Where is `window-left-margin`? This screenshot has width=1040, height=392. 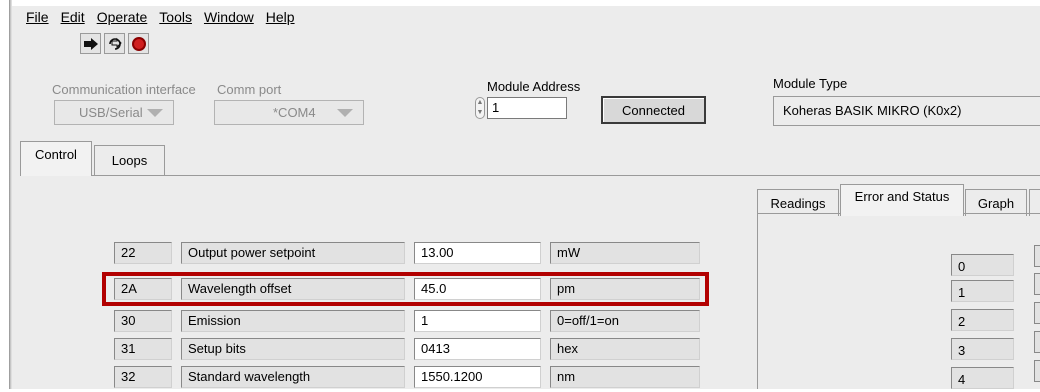 window-left-margin is located at coordinates (4, 194).